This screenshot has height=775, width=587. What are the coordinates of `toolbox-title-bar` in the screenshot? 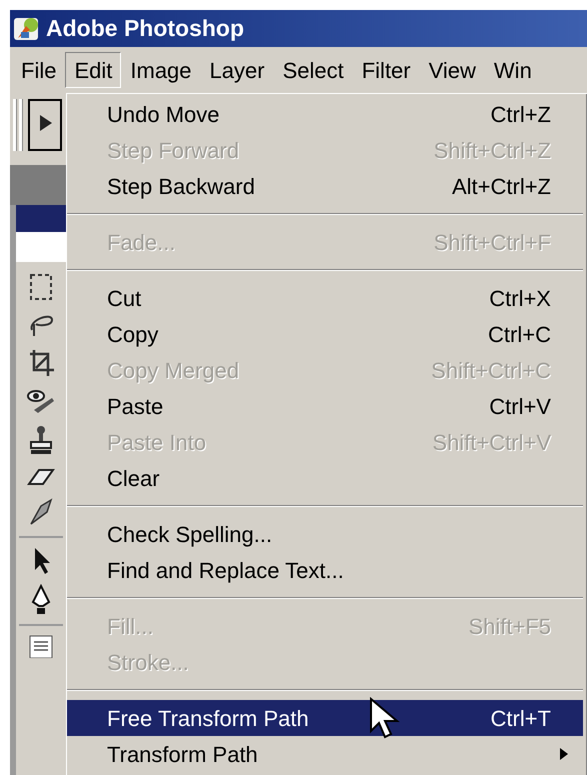 It's located at (41, 218).